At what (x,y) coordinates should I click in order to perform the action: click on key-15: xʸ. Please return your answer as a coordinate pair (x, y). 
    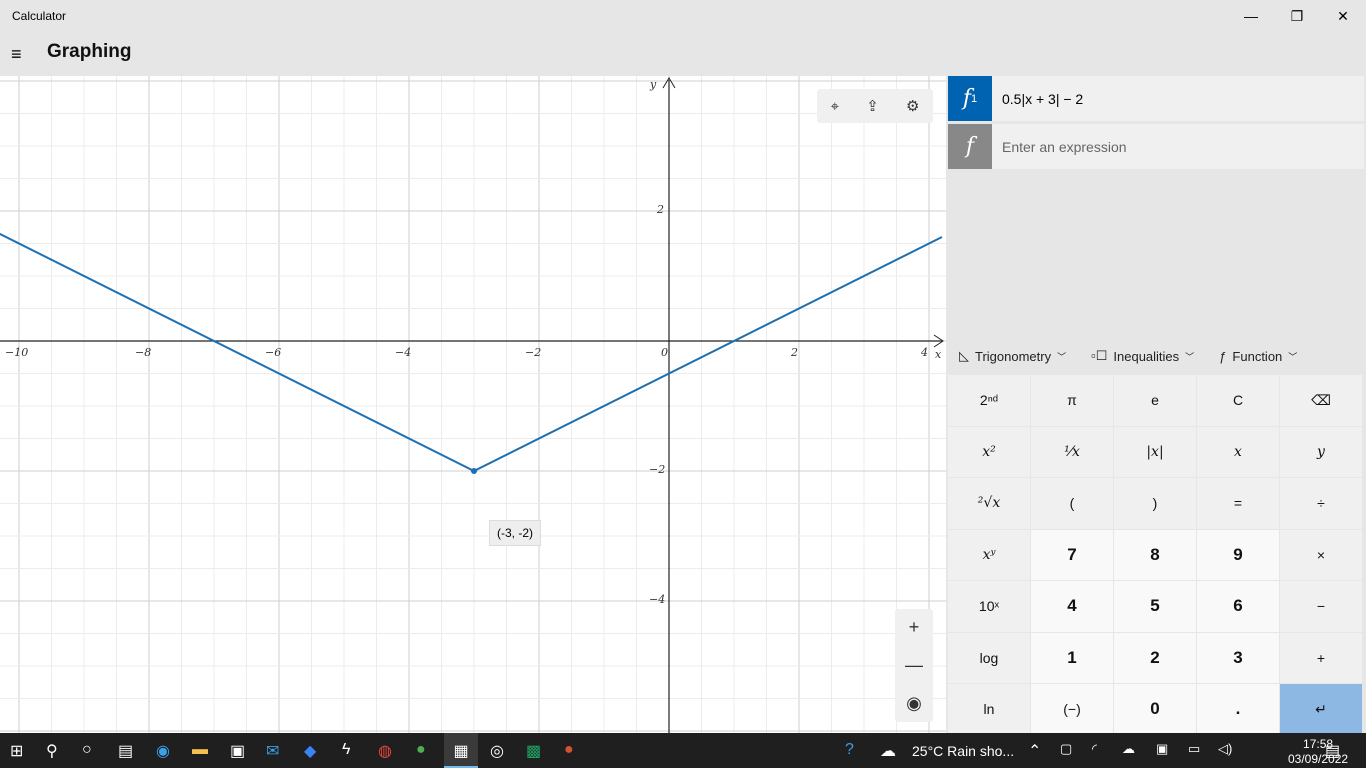
    Looking at the image, I should click on (989, 554).